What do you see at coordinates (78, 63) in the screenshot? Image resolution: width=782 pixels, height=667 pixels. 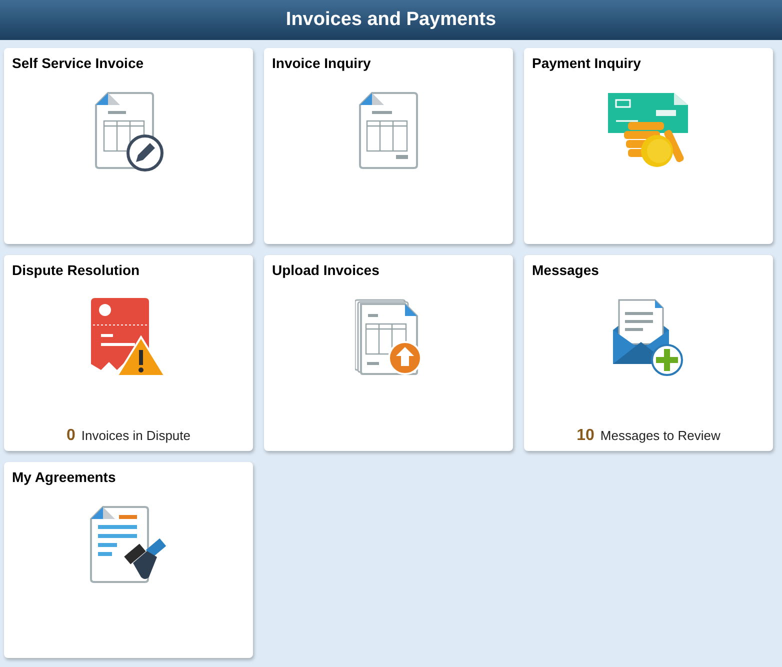 I see `tile-title: Self Service Invoice` at bounding box center [78, 63].